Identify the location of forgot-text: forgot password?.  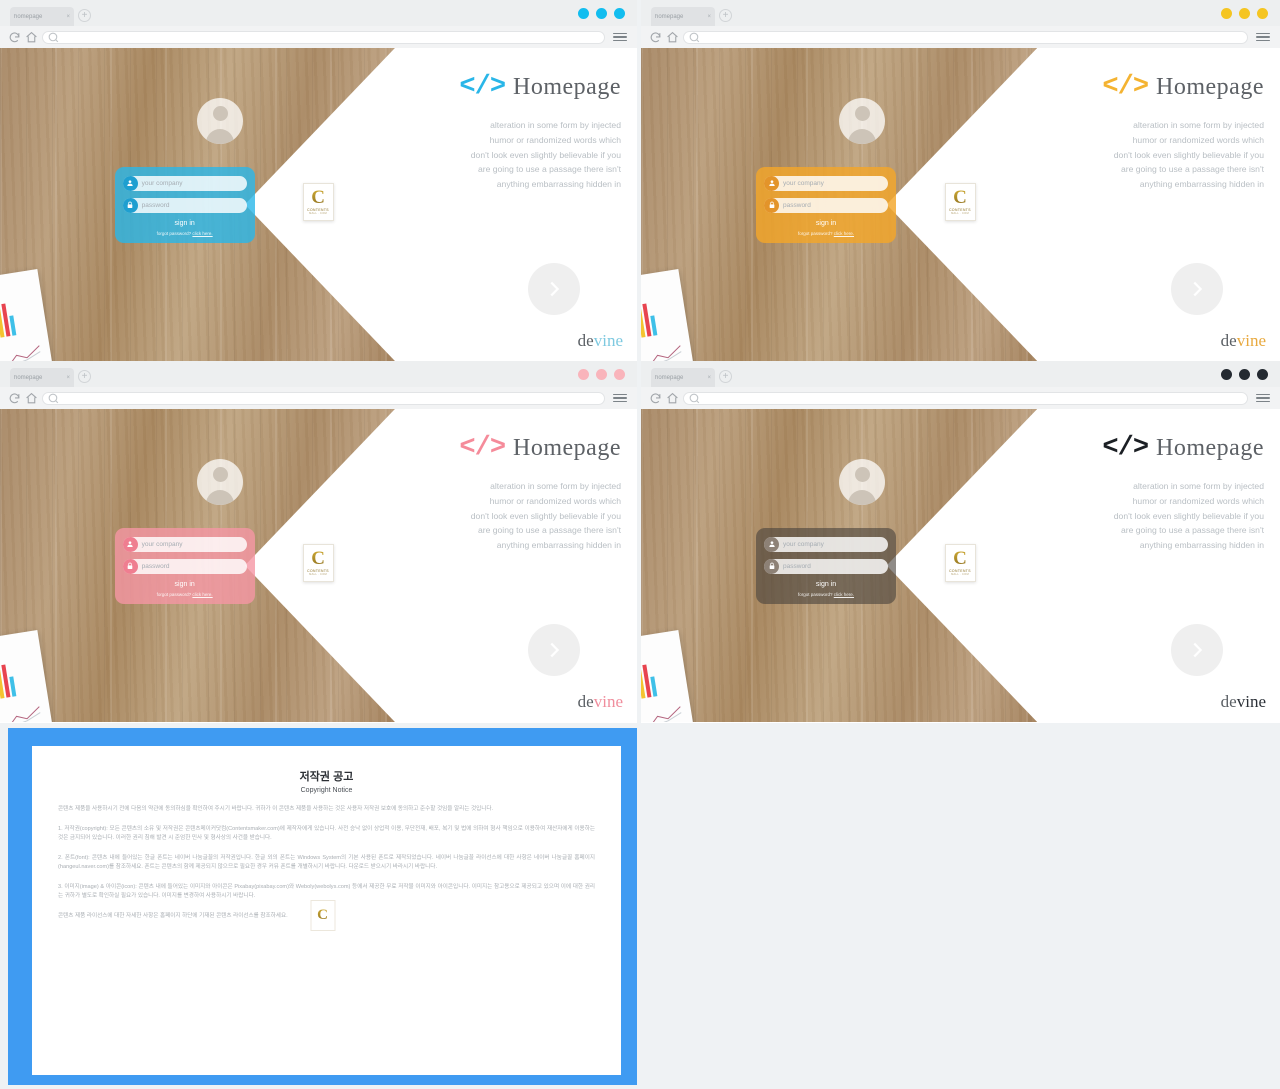
(815, 594).